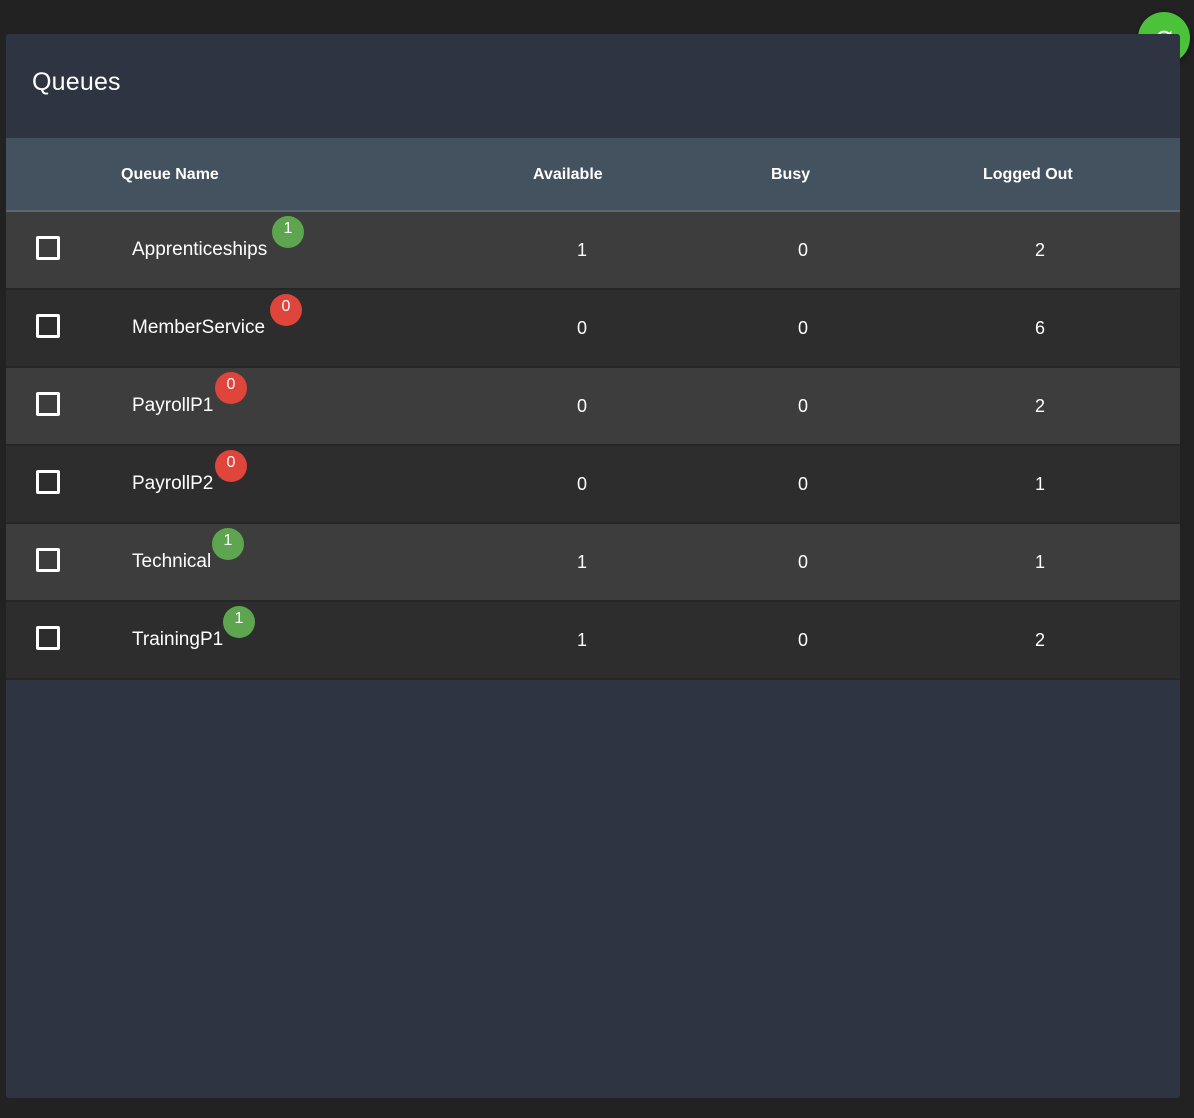  I want to click on queue-name: Technical, so click(172, 561).